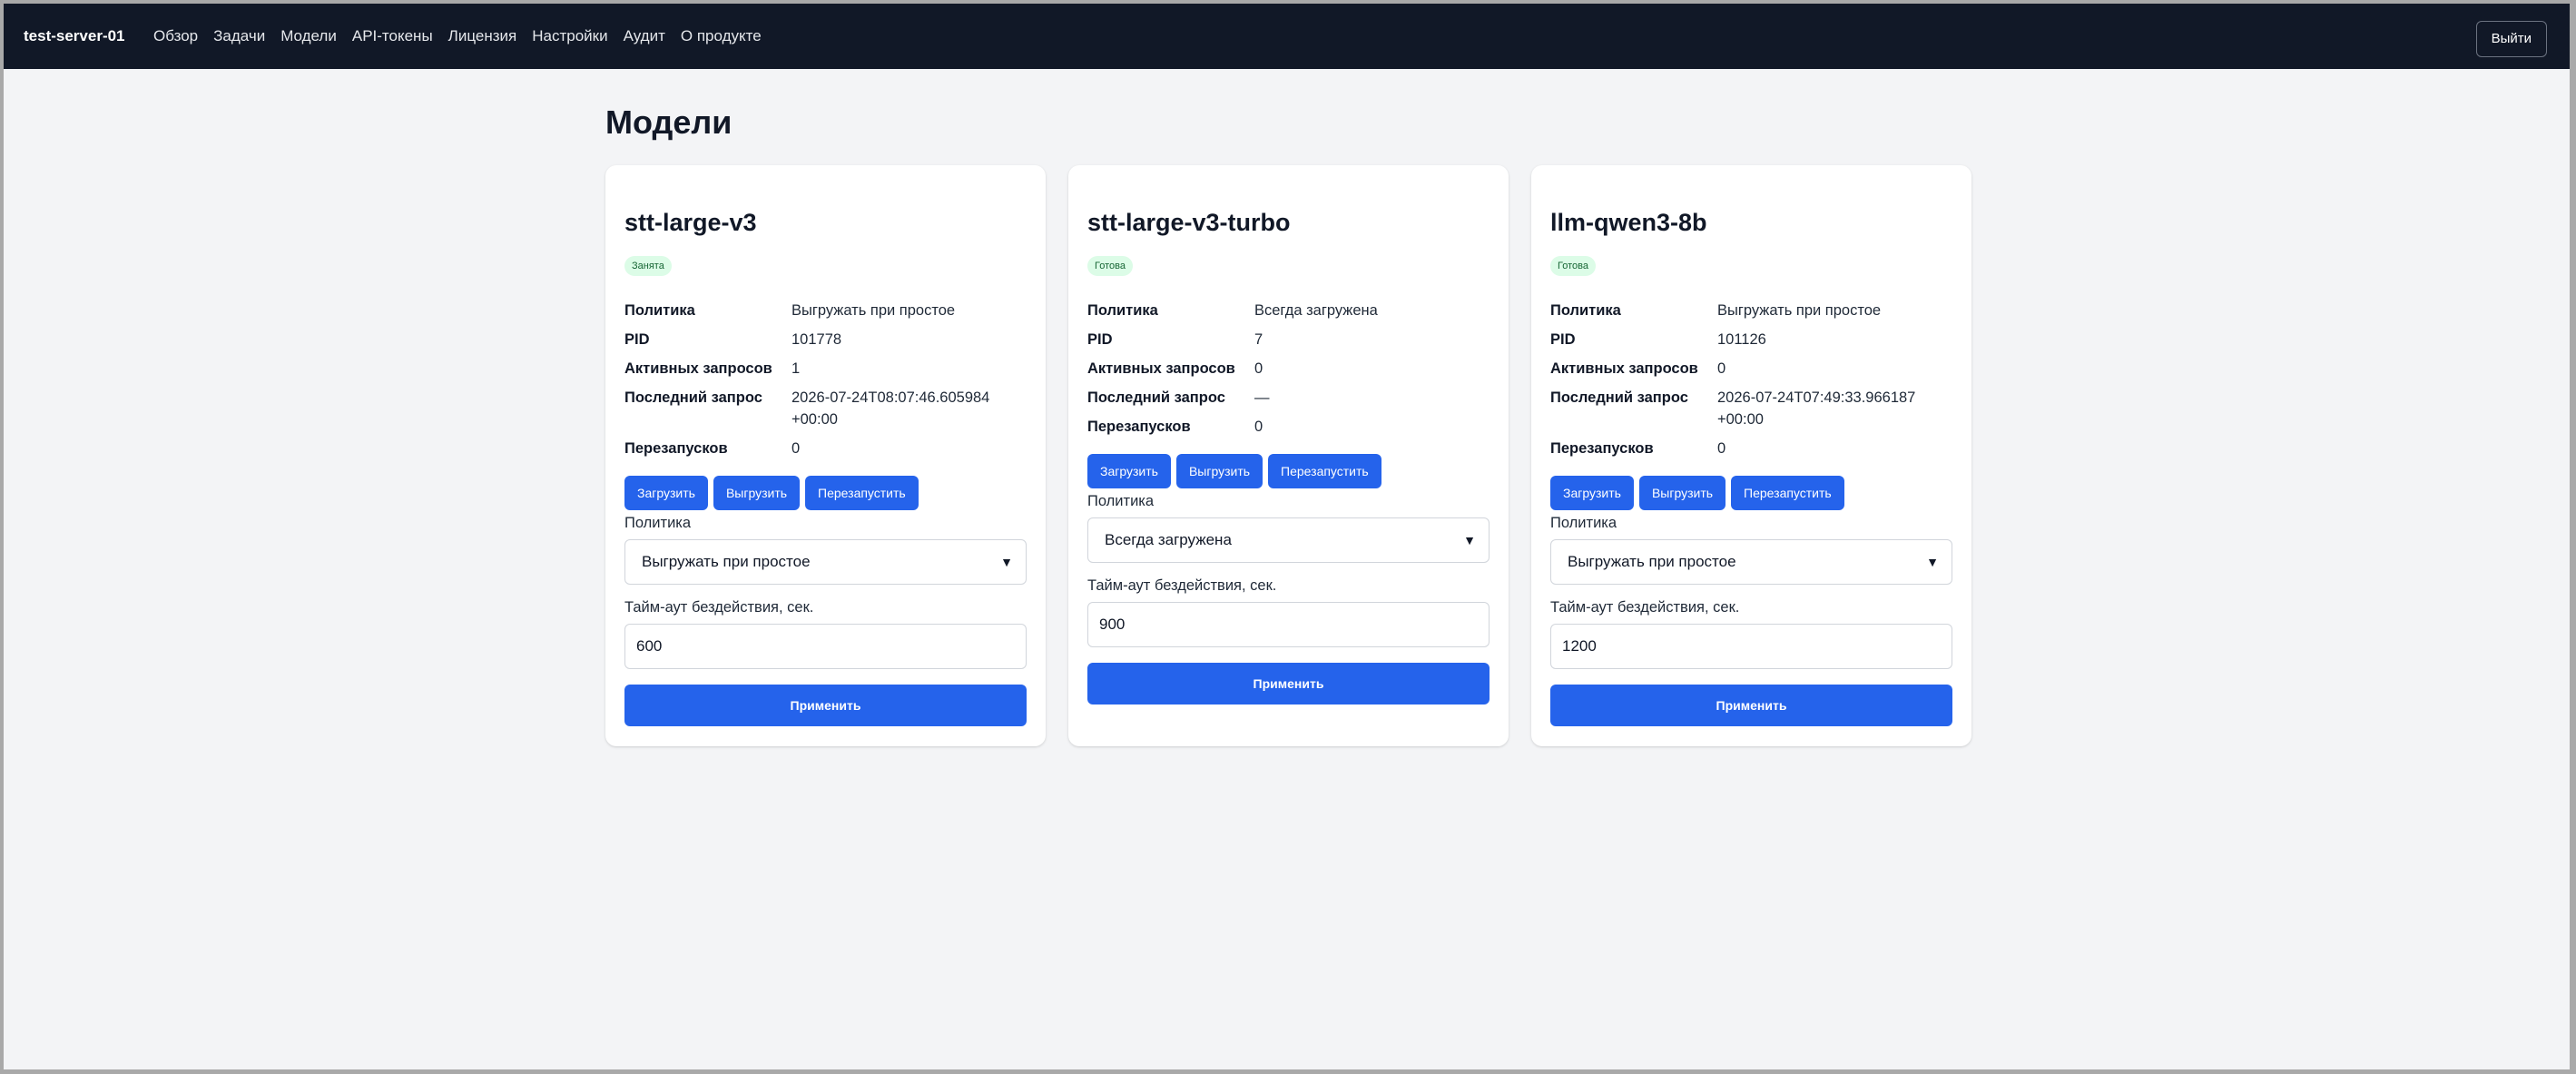 Image resolution: width=2576 pixels, height=1074 pixels. Describe the element at coordinates (392, 36) in the screenshot. I see `nav-api-tokens: API-токены` at that location.